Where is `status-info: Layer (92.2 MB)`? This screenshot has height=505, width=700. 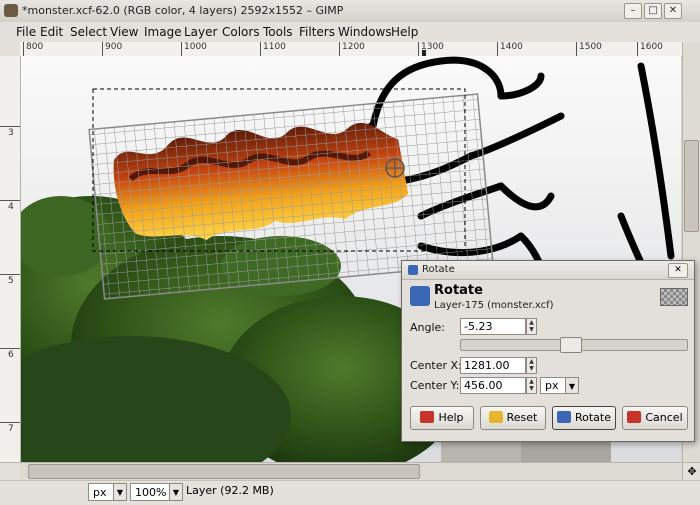 status-info: Layer (92.2 MB) is located at coordinates (230, 490).